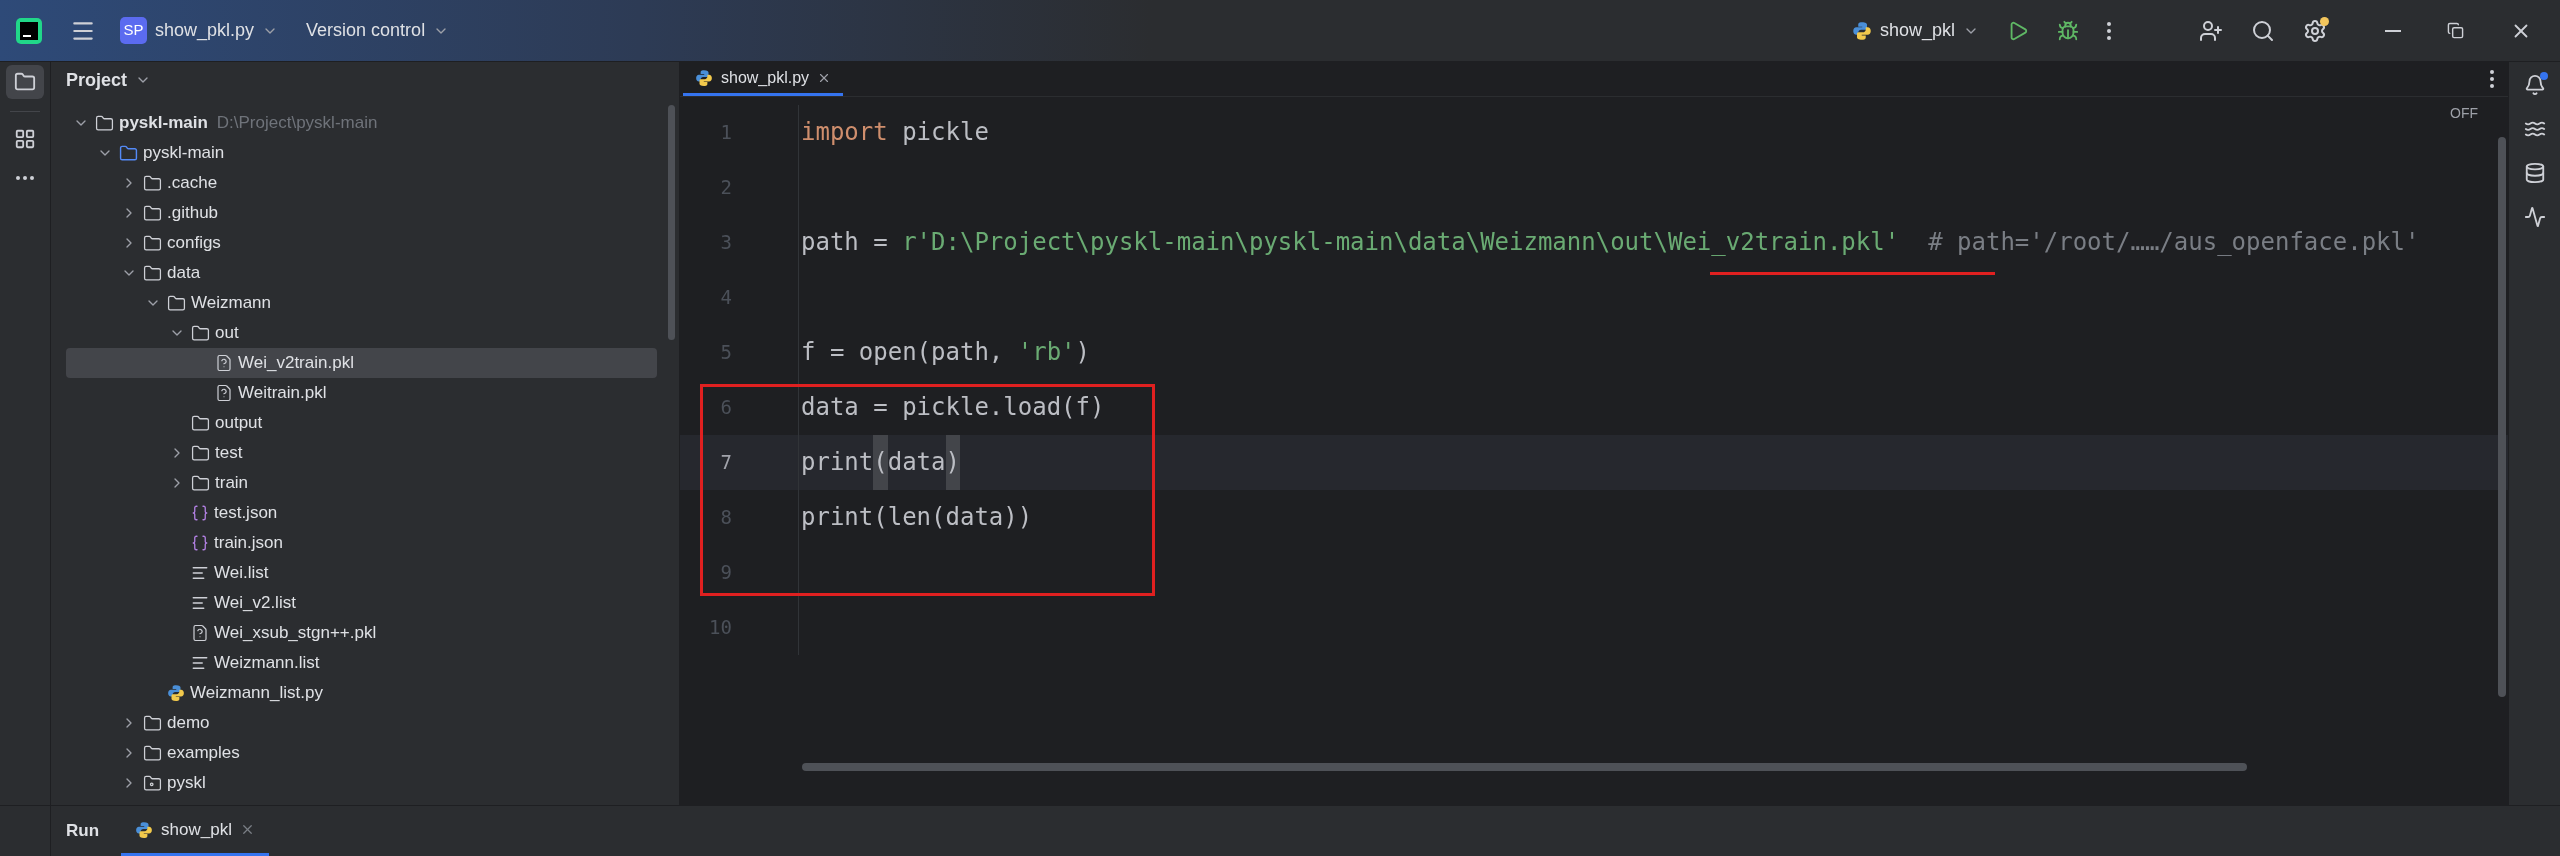 The width and height of the screenshot is (2560, 856). I want to click on tree-item: .github, so click(361, 213).